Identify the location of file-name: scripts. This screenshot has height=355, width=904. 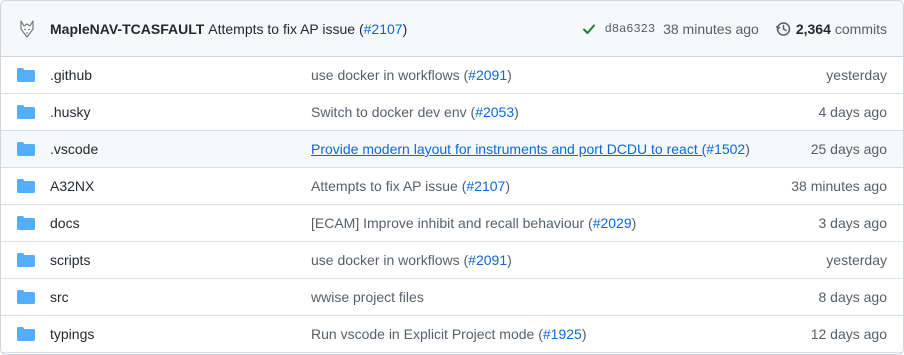
(70, 260).